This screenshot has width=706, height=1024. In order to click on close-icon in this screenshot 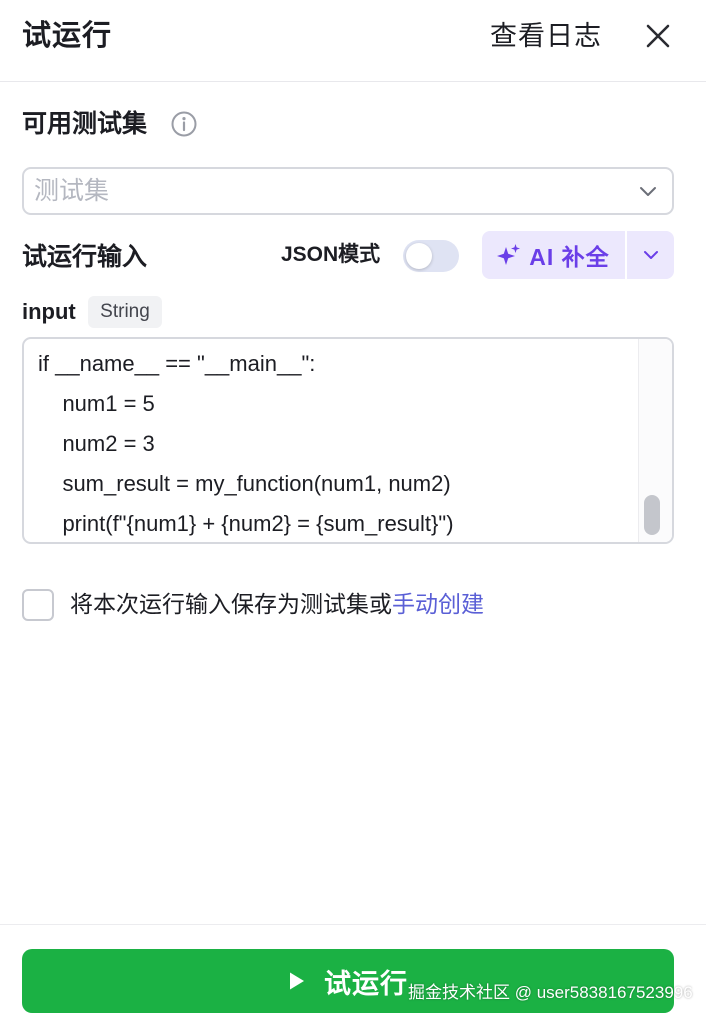, I will do `click(658, 36)`.